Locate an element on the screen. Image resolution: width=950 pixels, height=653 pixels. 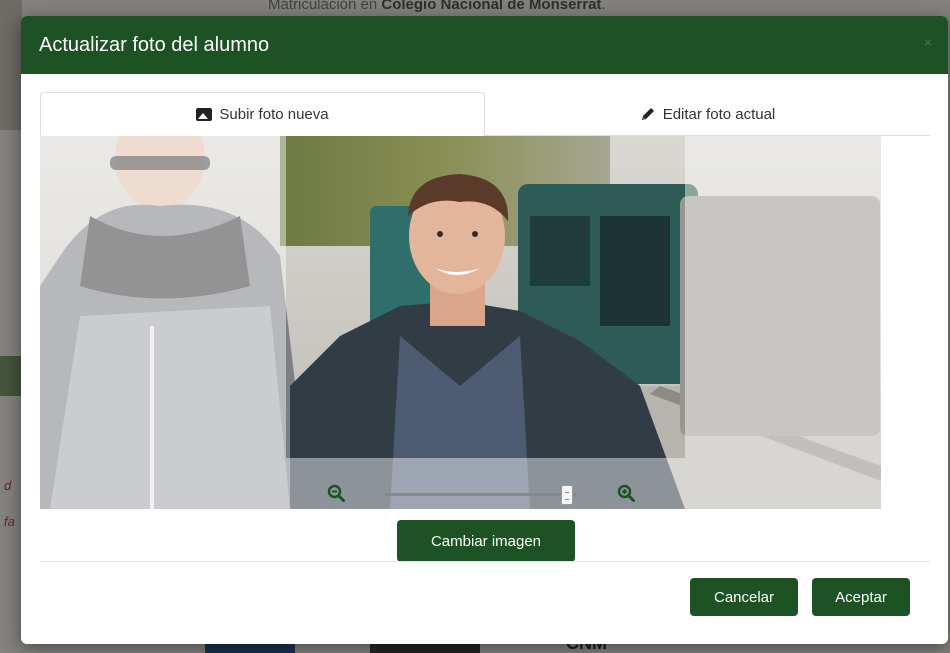
change-image-button: Cambiar imagen is located at coordinates (486, 541).